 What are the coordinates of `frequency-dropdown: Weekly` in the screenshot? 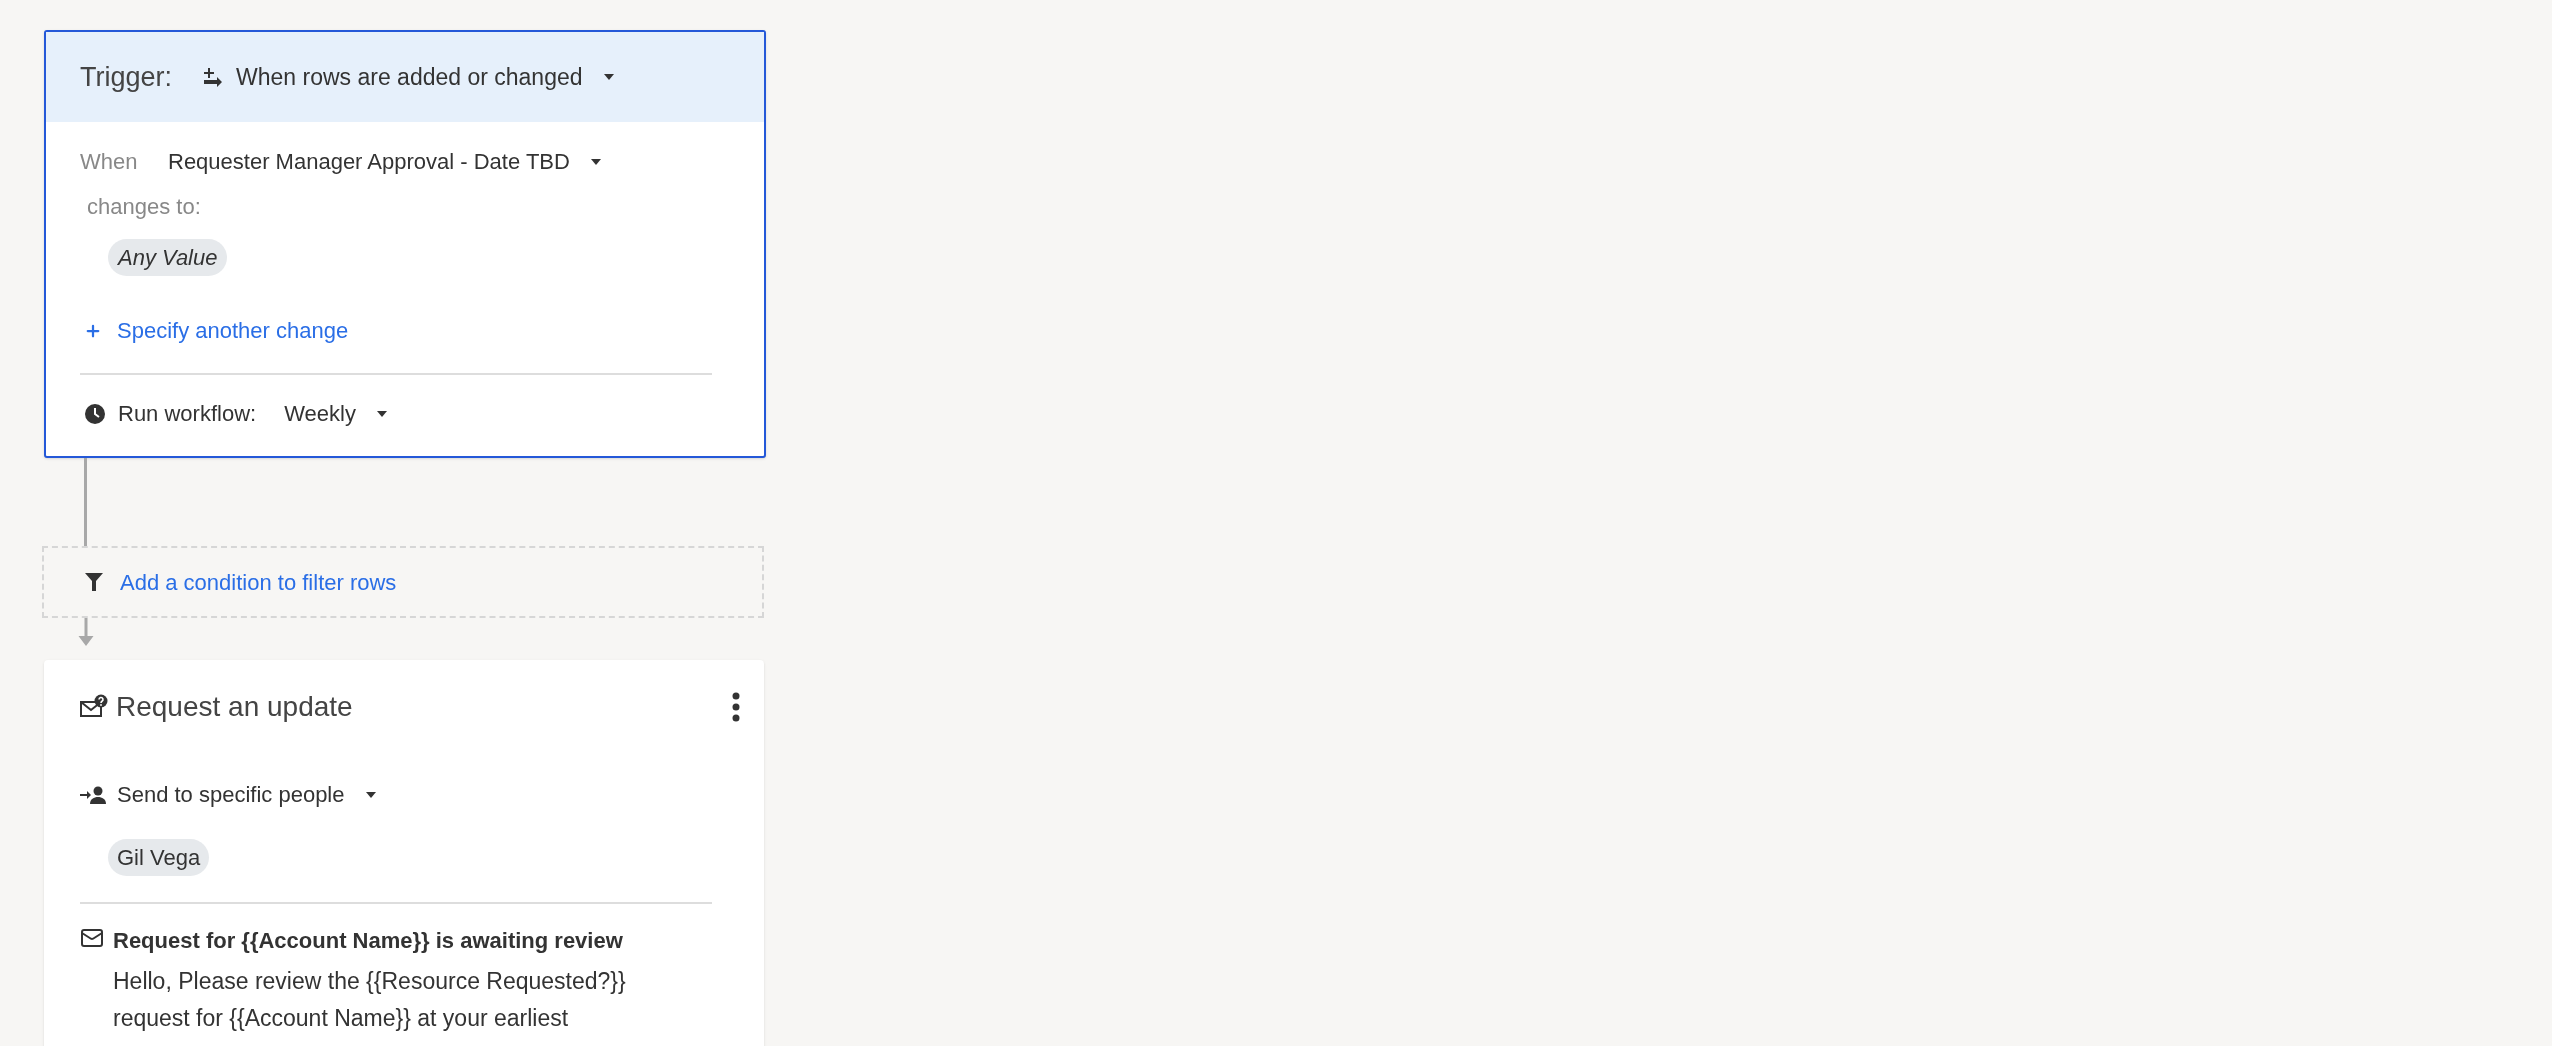 It's located at (336, 413).